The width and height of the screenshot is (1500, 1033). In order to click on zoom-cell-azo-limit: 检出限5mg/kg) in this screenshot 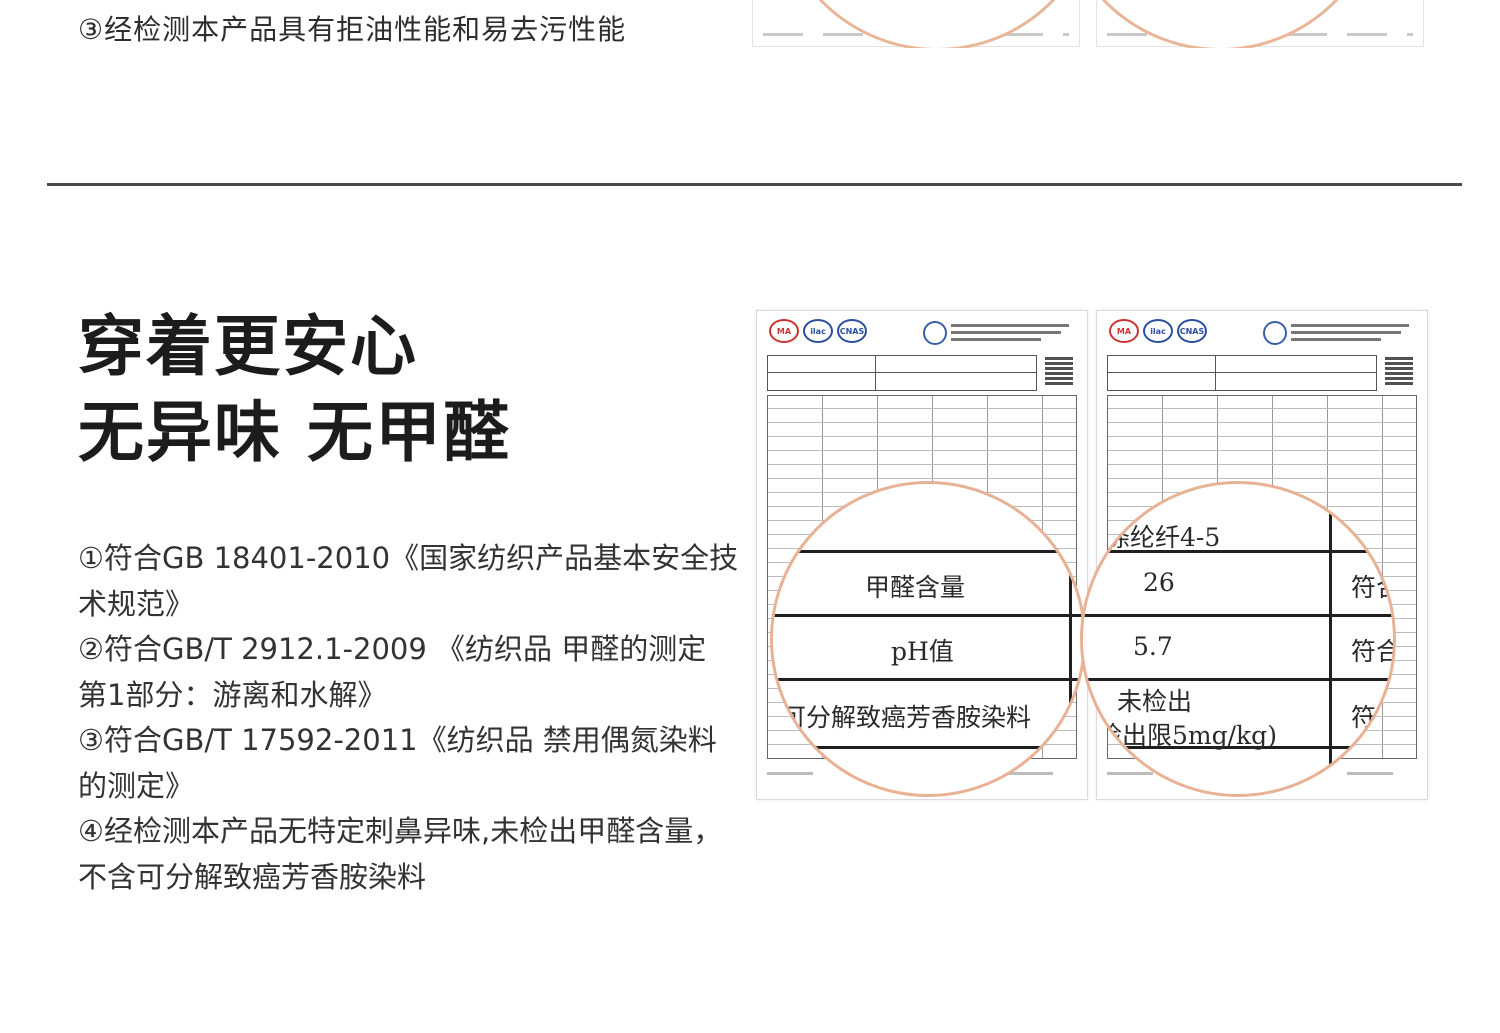, I will do `click(1187, 735)`.